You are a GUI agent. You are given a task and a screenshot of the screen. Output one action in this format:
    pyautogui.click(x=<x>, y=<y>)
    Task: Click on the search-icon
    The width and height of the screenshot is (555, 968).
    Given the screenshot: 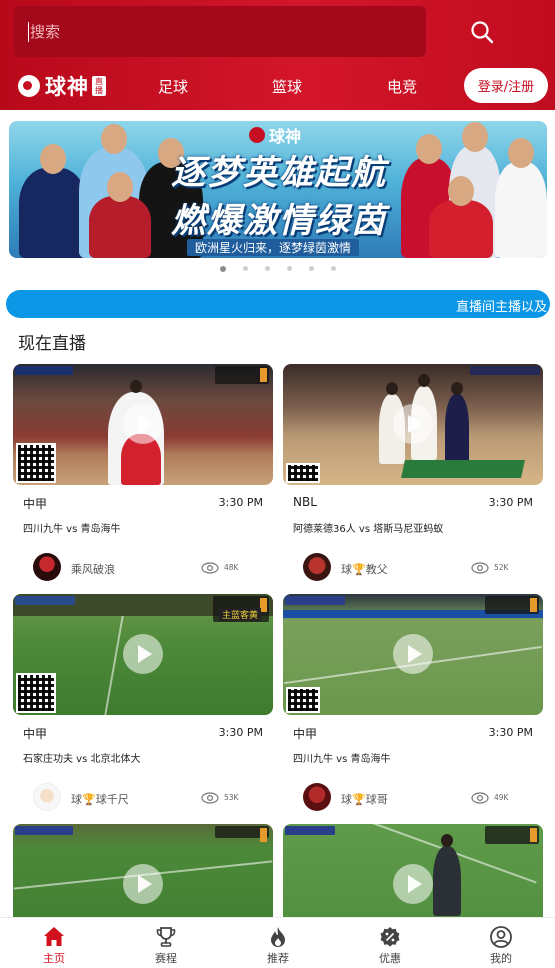 What is the action you would take?
    pyautogui.click(x=484, y=33)
    